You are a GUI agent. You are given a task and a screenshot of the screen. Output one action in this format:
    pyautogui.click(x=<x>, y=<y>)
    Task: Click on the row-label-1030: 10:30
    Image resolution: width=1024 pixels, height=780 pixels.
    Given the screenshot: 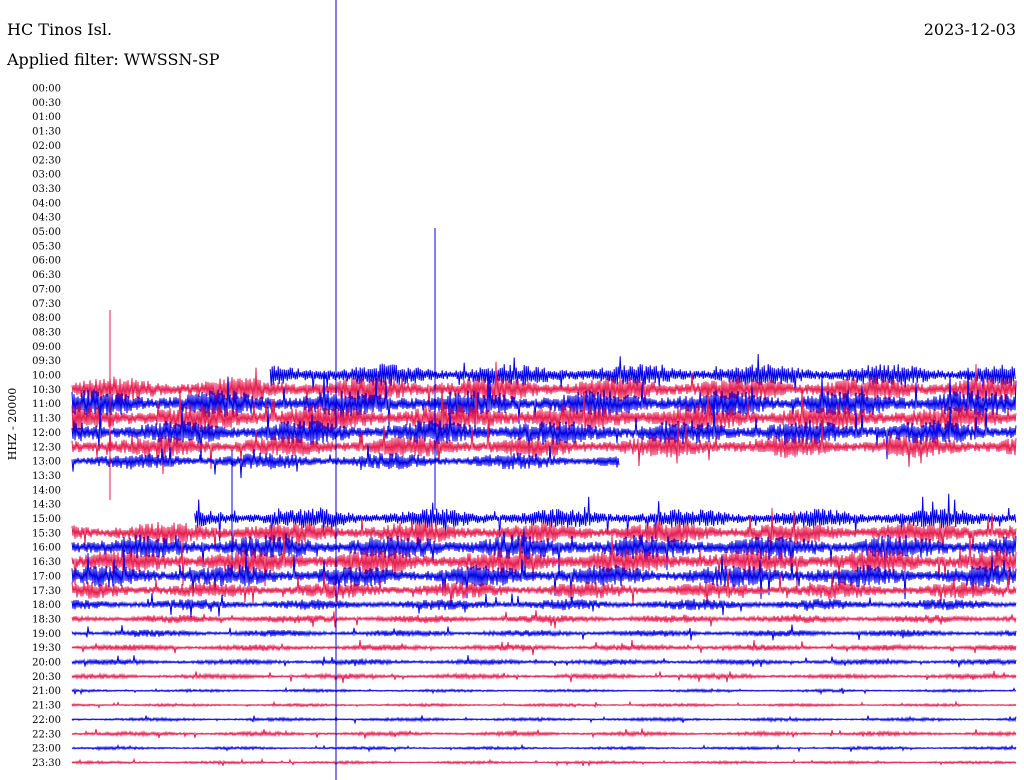 What is the action you would take?
    pyautogui.click(x=46, y=390)
    